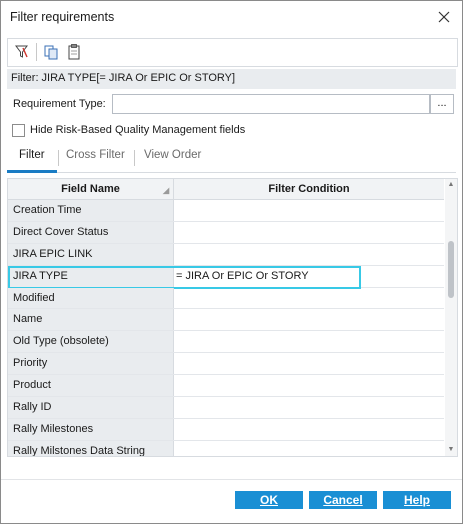  Describe the element at coordinates (95, 159) in the screenshot. I see `tab-cross-filter: Cross Filter` at that location.